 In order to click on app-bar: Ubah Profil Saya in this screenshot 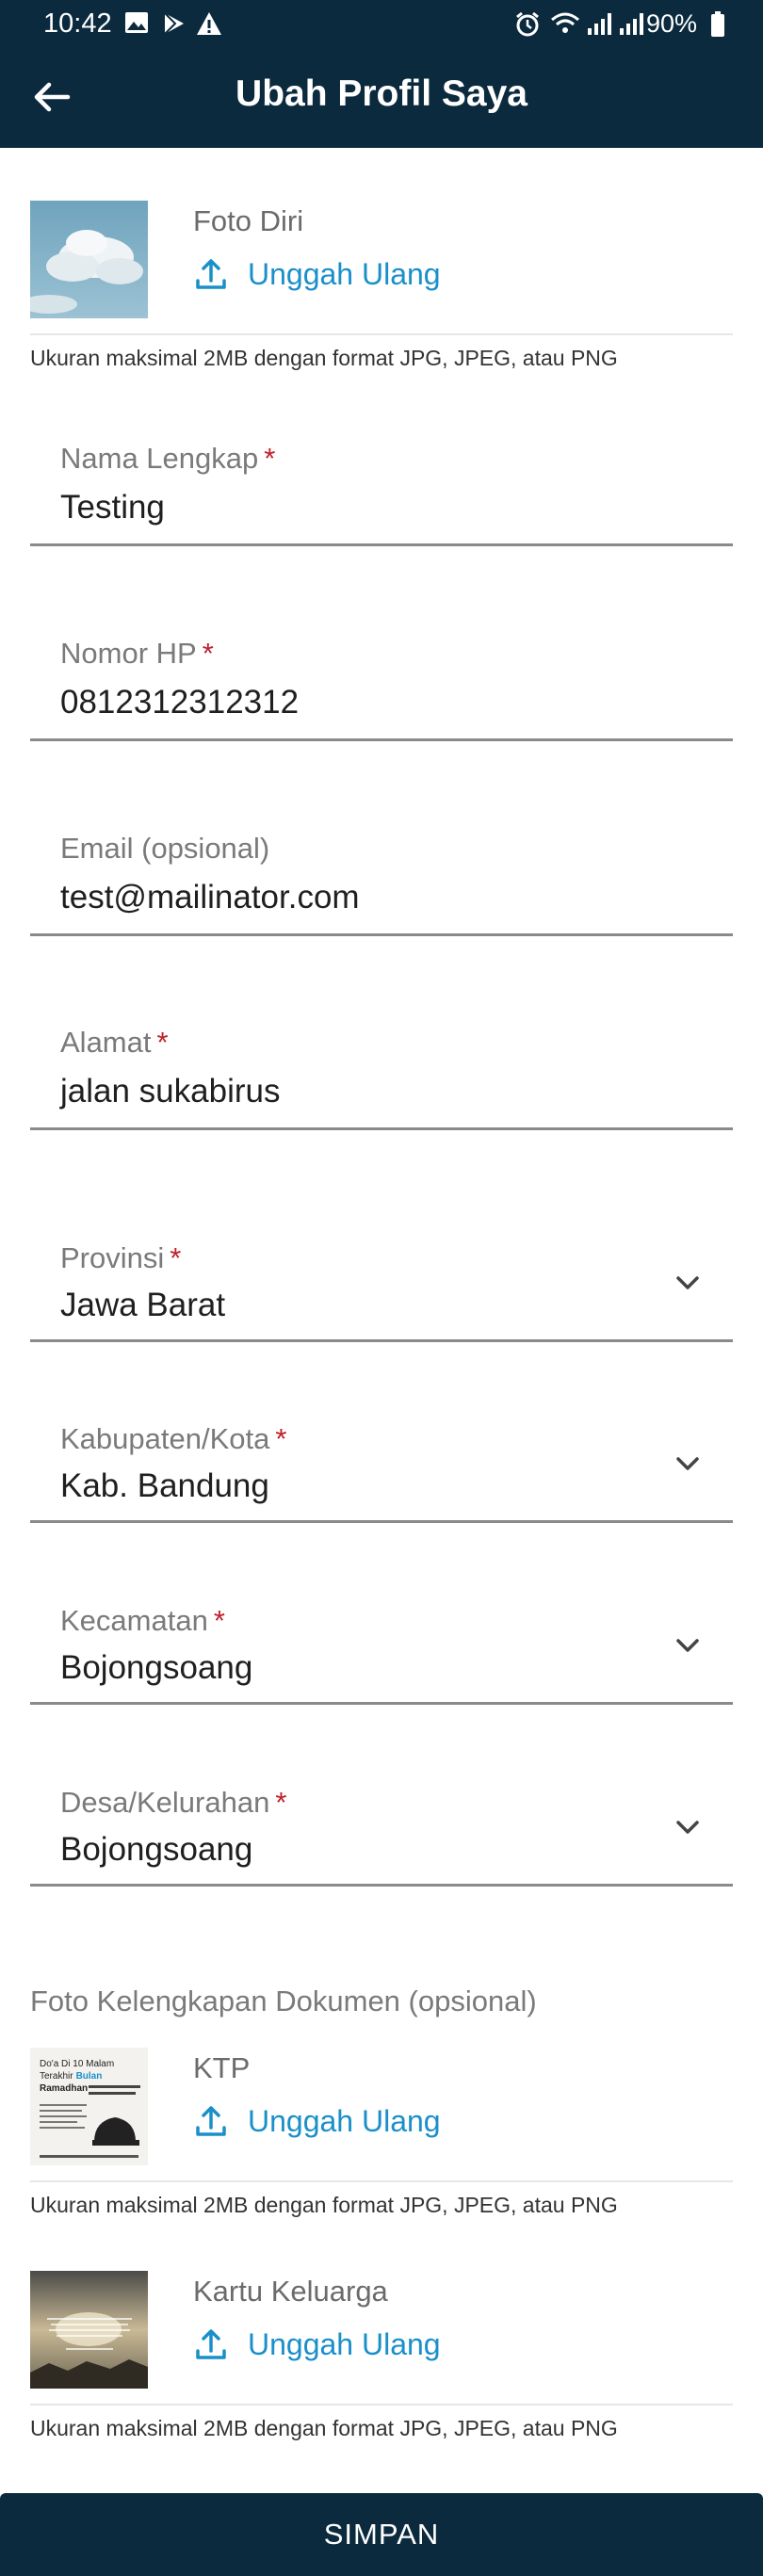, I will do `click(381, 97)`.